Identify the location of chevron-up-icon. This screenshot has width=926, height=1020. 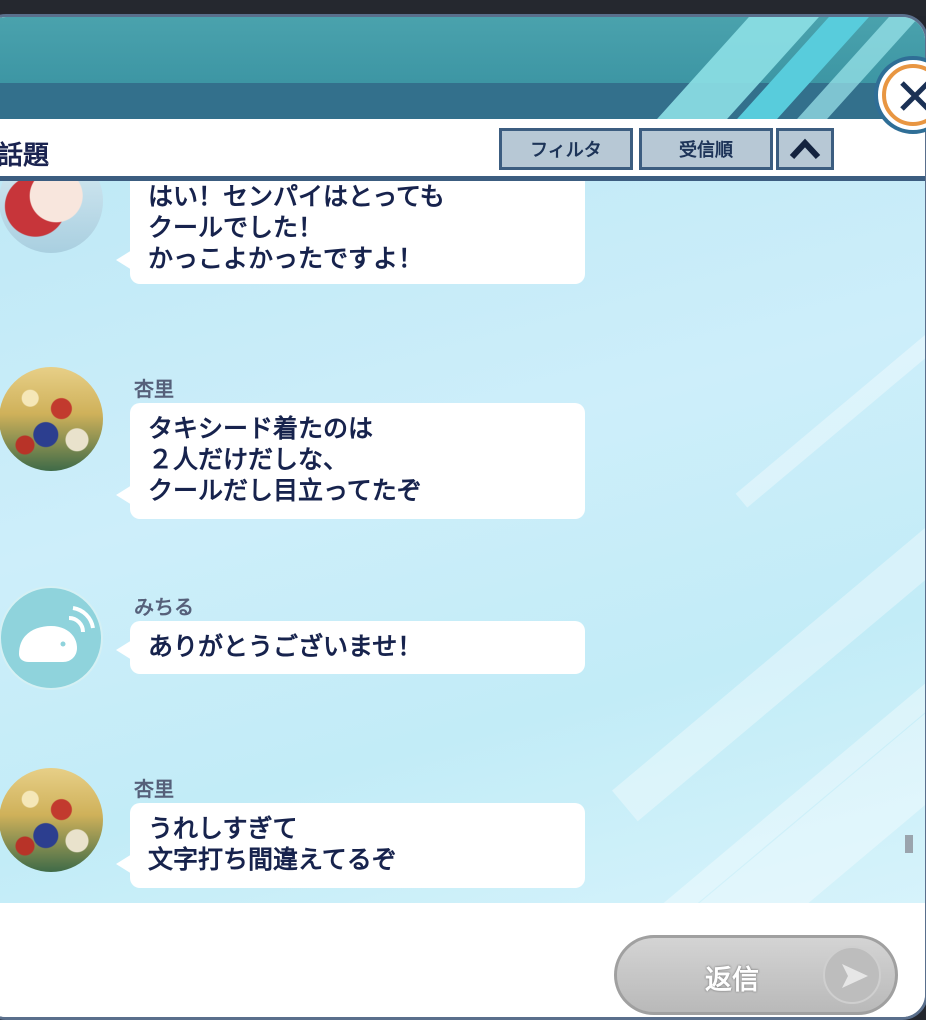
(805, 149).